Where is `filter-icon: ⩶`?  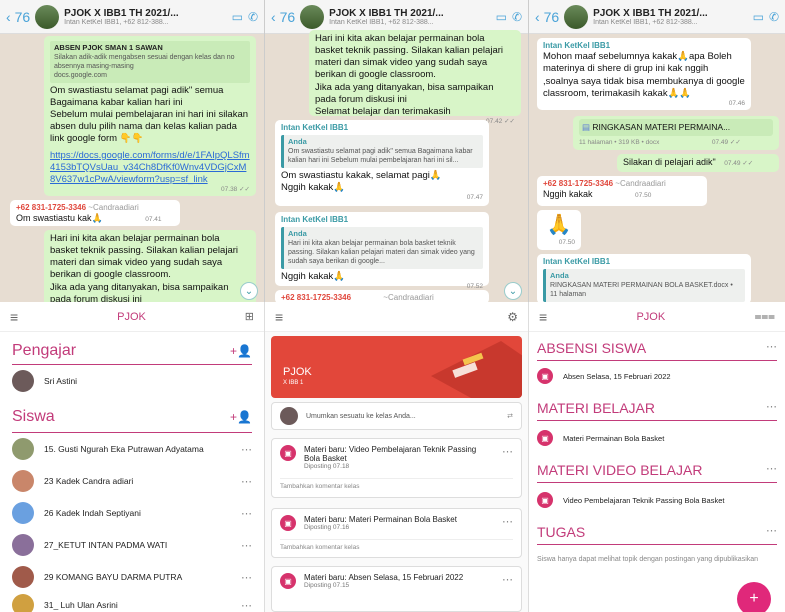
filter-icon: ⩶ is located at coordinates (764, 316).